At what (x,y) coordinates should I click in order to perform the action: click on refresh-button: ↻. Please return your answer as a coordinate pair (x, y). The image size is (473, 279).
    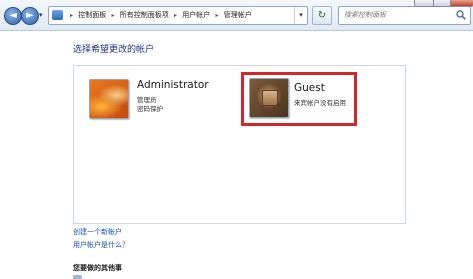
    Looking at the image, I should click on (322, 15).